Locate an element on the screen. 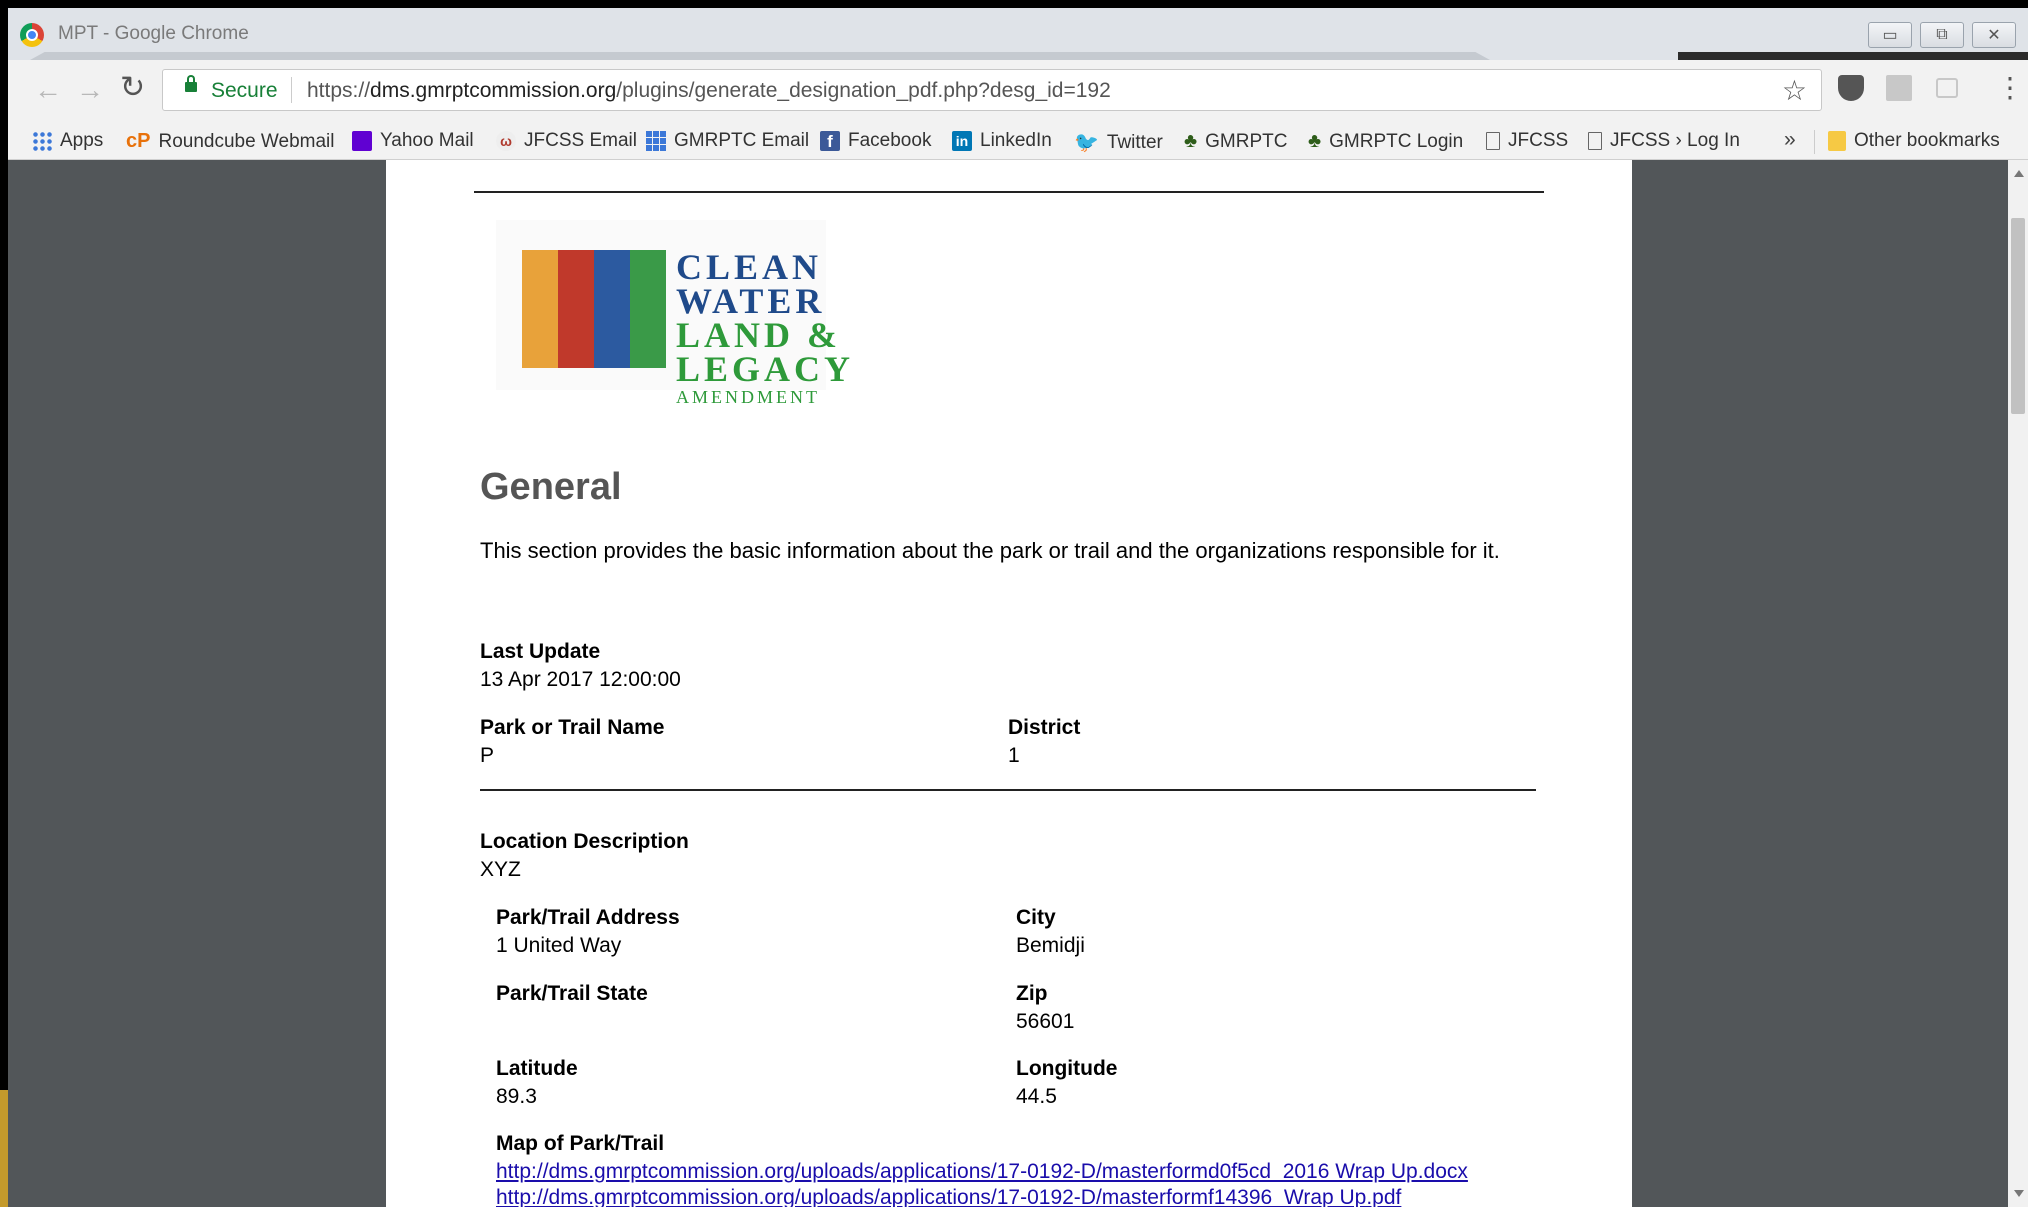  extension-icon is located at coordinates (1947, 88).